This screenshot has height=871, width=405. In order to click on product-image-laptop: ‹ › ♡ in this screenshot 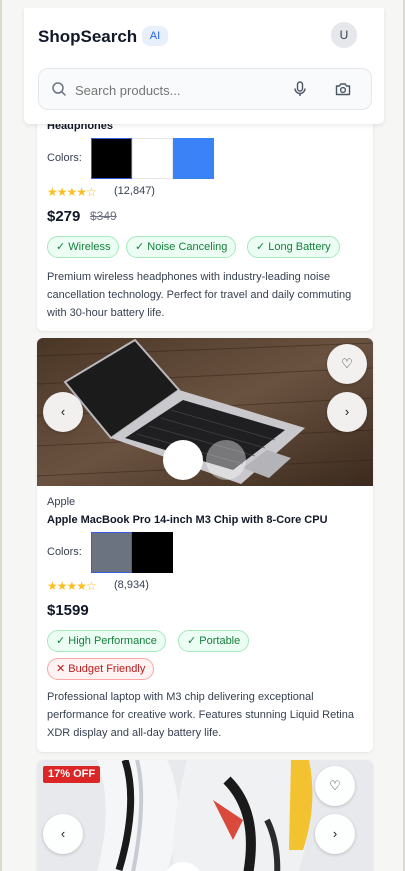, I will do `click(205, 412)`.